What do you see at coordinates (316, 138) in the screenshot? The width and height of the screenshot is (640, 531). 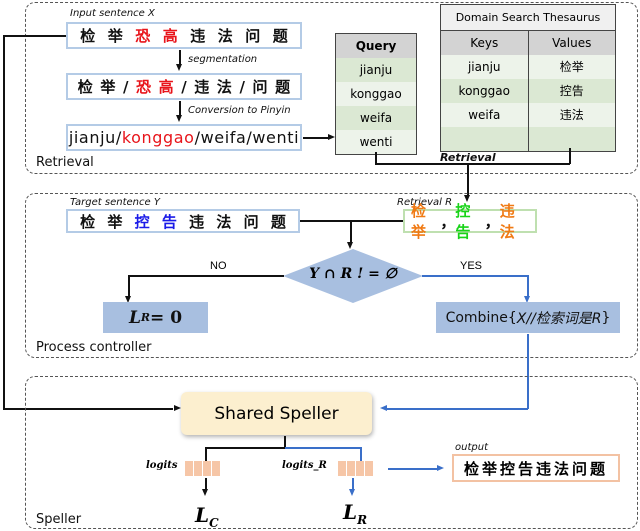 I see `connector-pinyin-query` at bounding box center [316, 138].